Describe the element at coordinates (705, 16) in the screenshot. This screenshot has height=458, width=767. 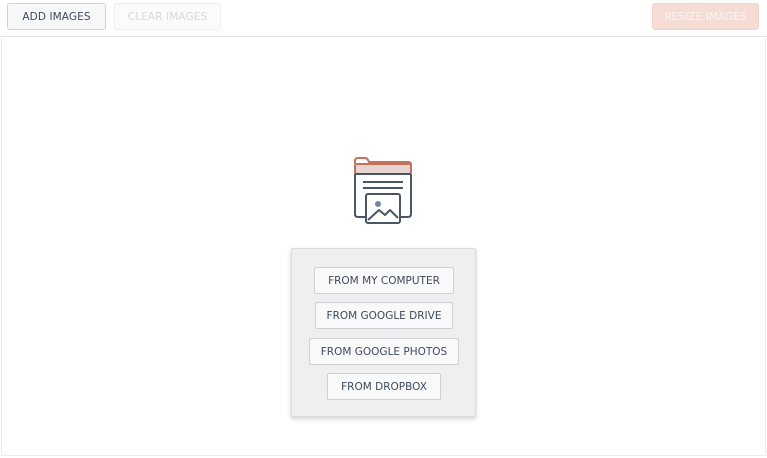
I see `resize-images-button: RESIZE IMAGES` at that location.